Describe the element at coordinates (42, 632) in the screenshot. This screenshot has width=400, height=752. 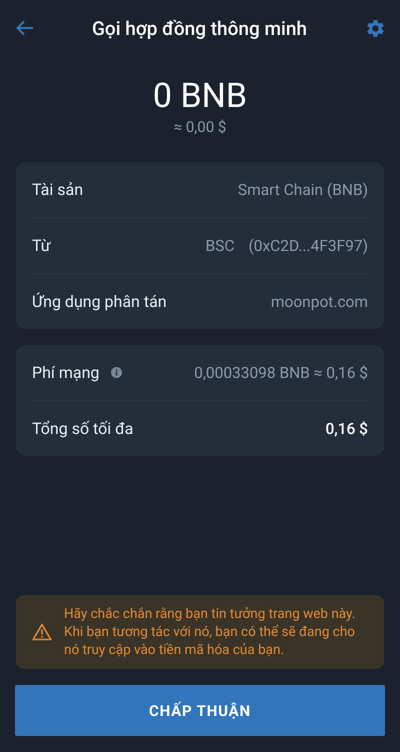
I see `warning-icon` at that location.